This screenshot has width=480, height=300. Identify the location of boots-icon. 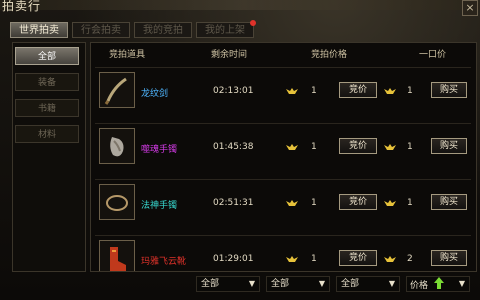
(117, 255).